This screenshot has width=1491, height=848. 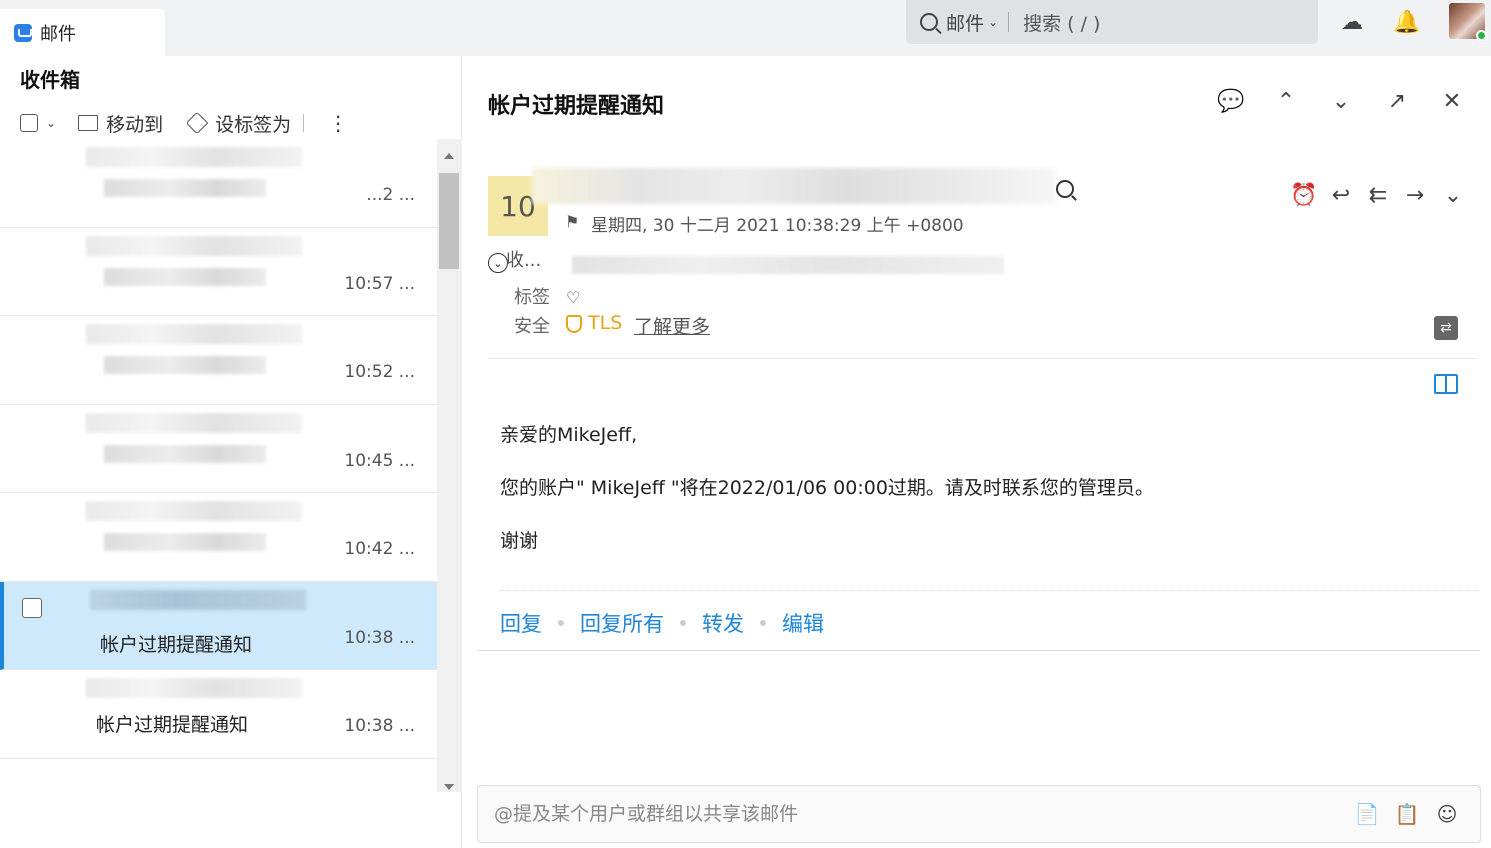 What do you see at coordinates (1112, 22) in the screenshot?
I see `search-bar: 邮件 ⌄ 搜索 ( / )` at bounding box center [1112, 22].